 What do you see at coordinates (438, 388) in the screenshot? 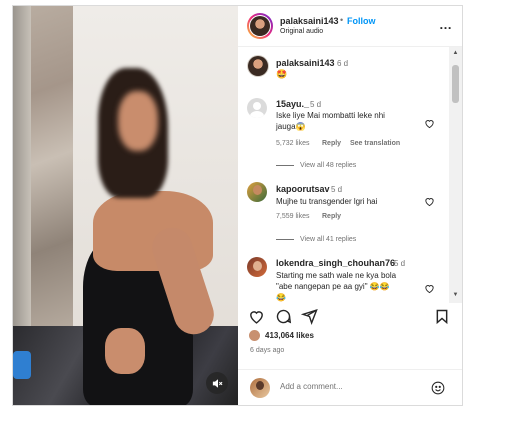
I see `emoji-icon` at bounding box center [438, 388].